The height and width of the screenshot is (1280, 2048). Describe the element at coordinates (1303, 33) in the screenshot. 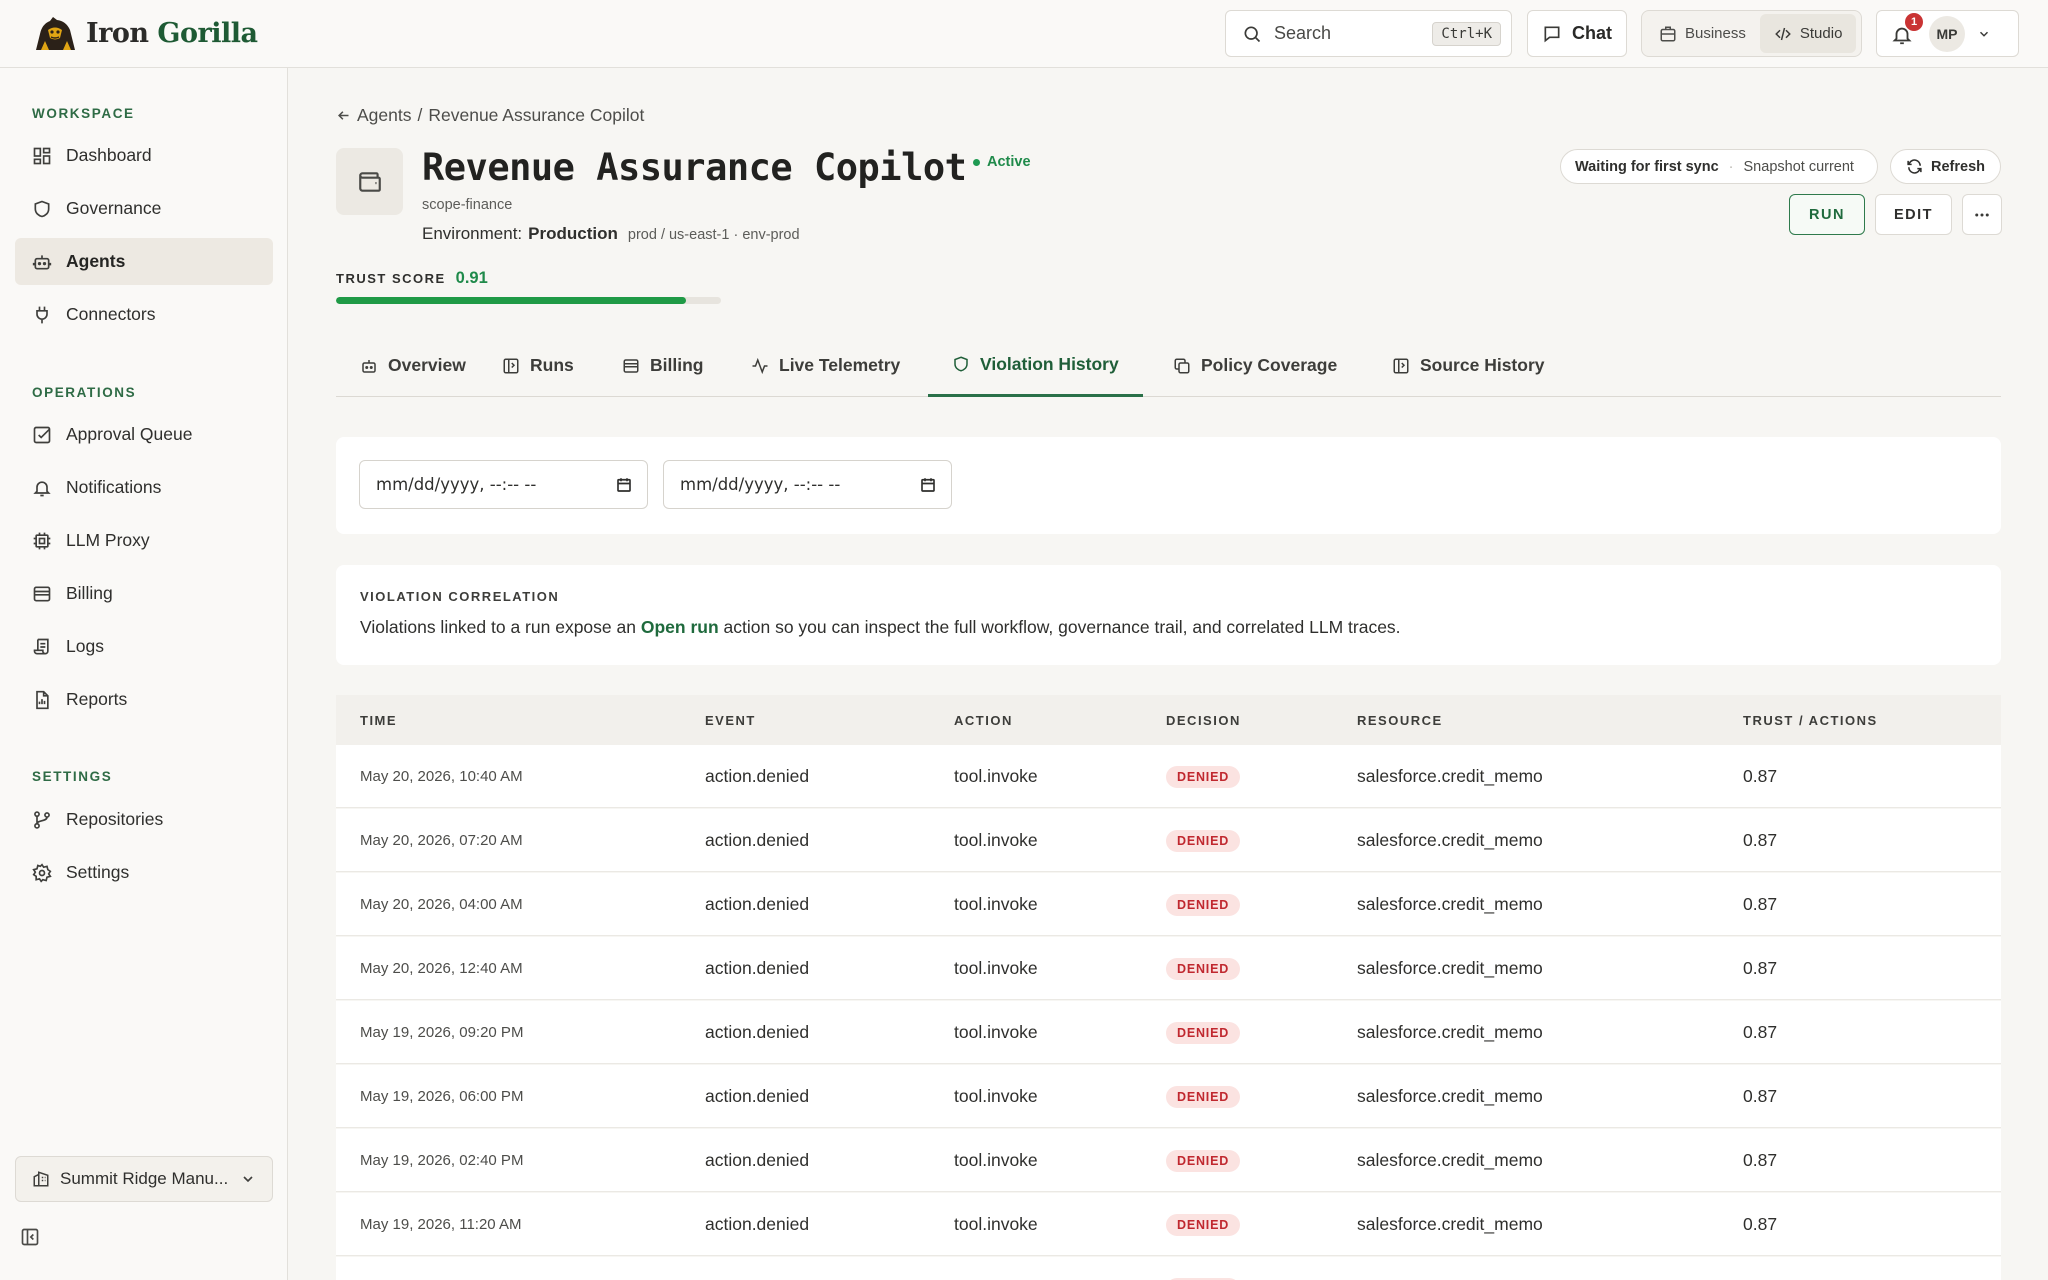

I see `search-placeholder: Search` at that location.